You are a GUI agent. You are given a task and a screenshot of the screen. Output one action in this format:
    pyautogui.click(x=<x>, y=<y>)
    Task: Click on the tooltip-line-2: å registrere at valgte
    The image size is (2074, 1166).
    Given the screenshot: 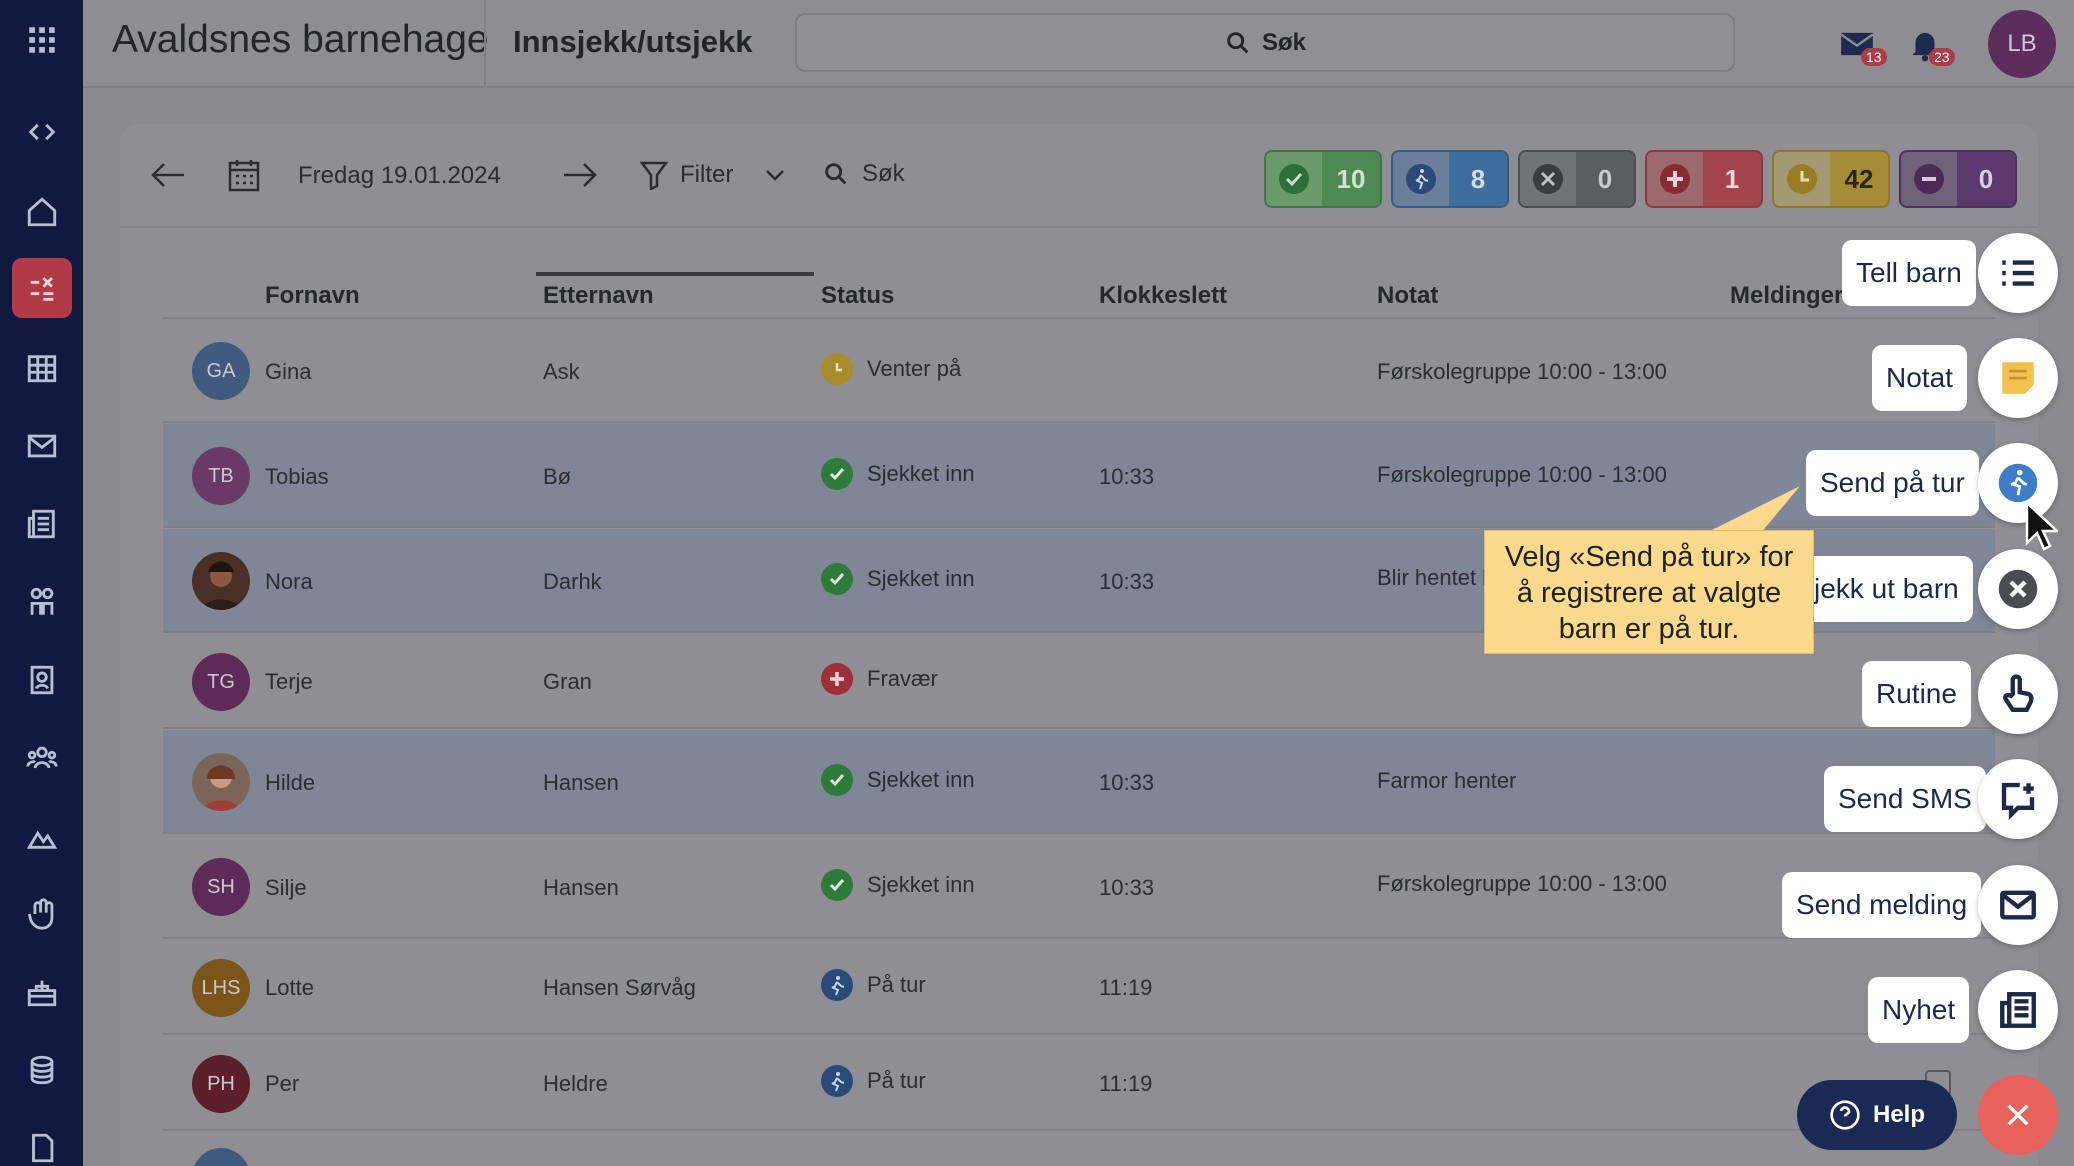 What is the action you would take?
    pyautogui.click(x=1649, y=593)
    